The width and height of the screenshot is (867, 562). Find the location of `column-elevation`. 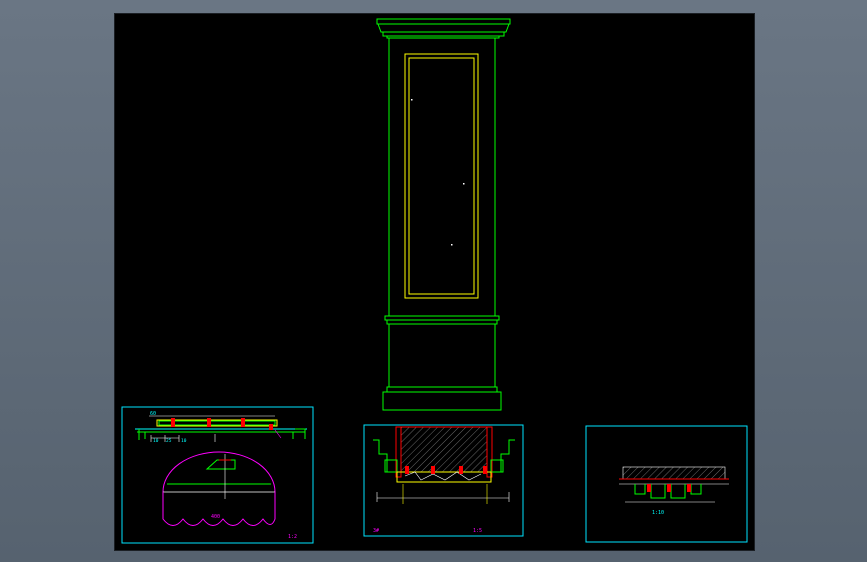

column-elevation is located at coordinates (443, 214).